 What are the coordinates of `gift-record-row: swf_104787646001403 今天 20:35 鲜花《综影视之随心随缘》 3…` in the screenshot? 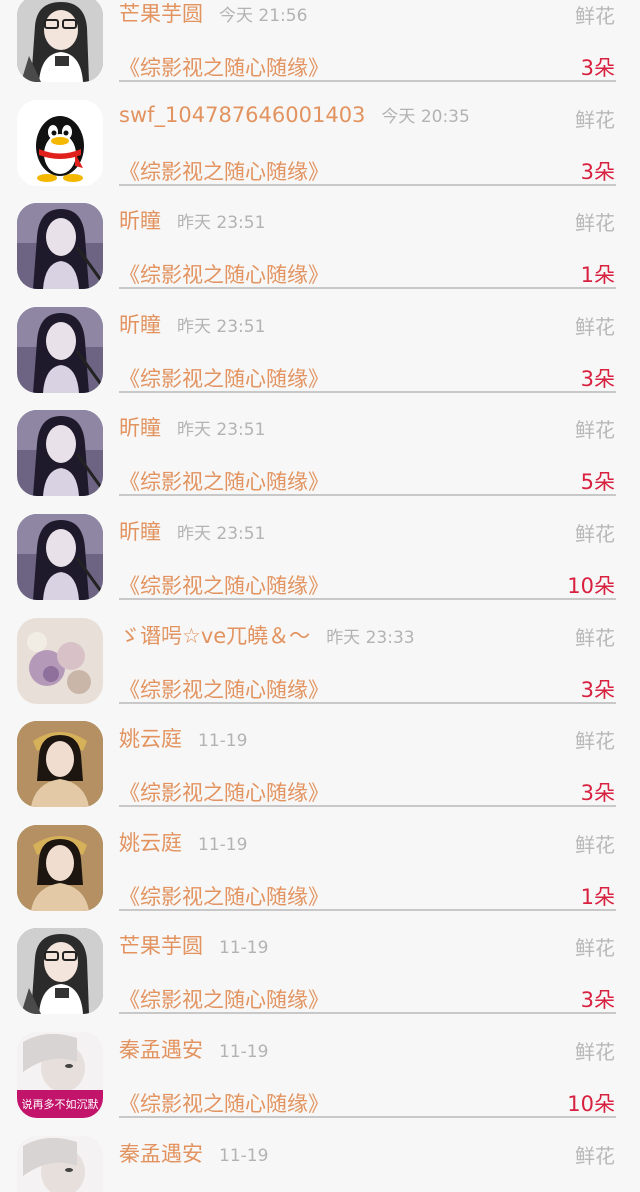 It's located at (320, 151).